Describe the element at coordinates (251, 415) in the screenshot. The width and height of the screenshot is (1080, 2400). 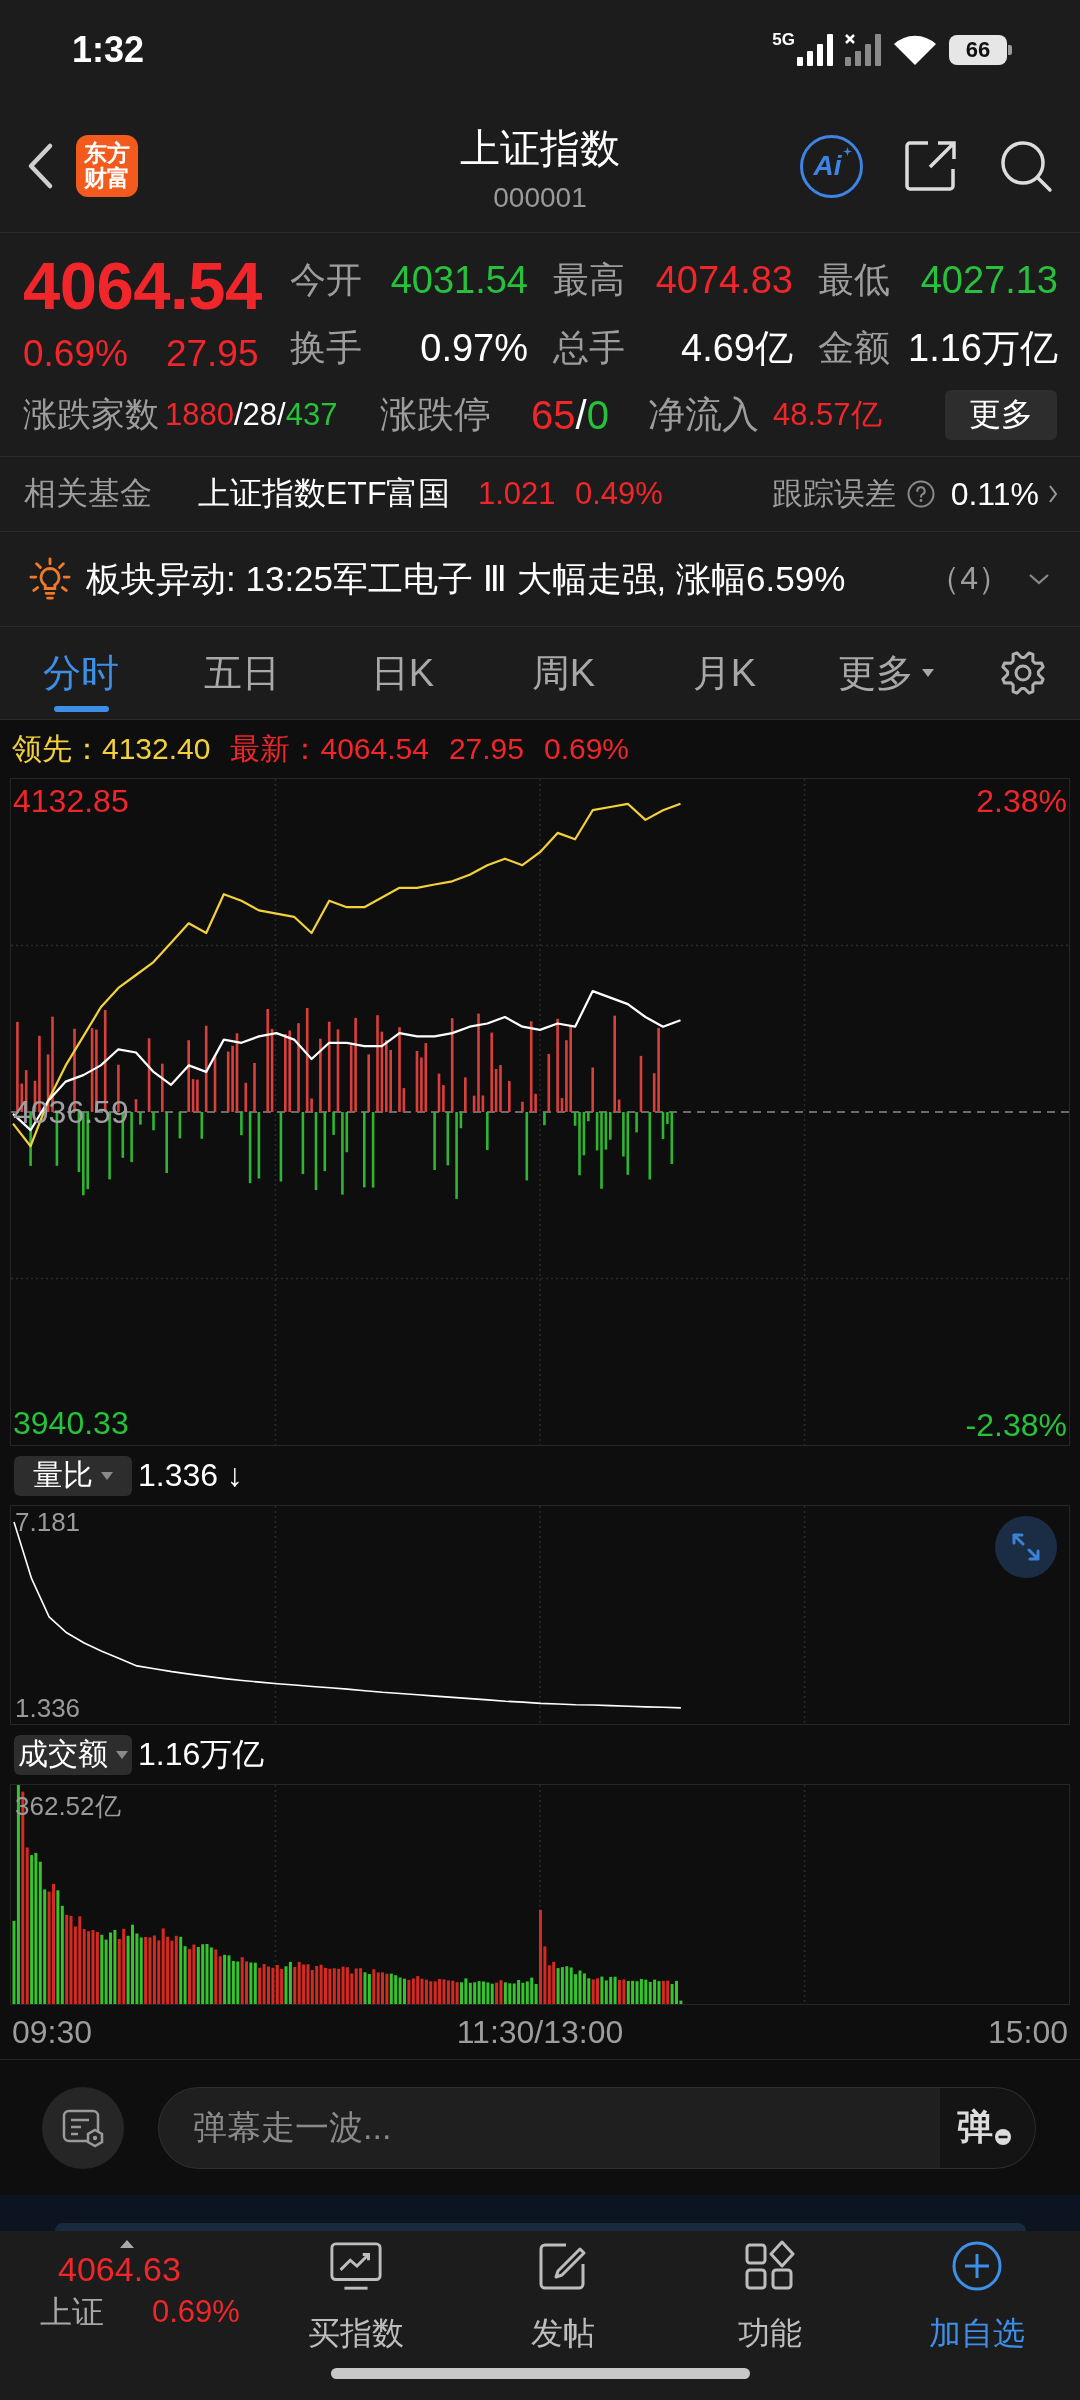
I see `breadth-value: 1880/28/437` at that location.